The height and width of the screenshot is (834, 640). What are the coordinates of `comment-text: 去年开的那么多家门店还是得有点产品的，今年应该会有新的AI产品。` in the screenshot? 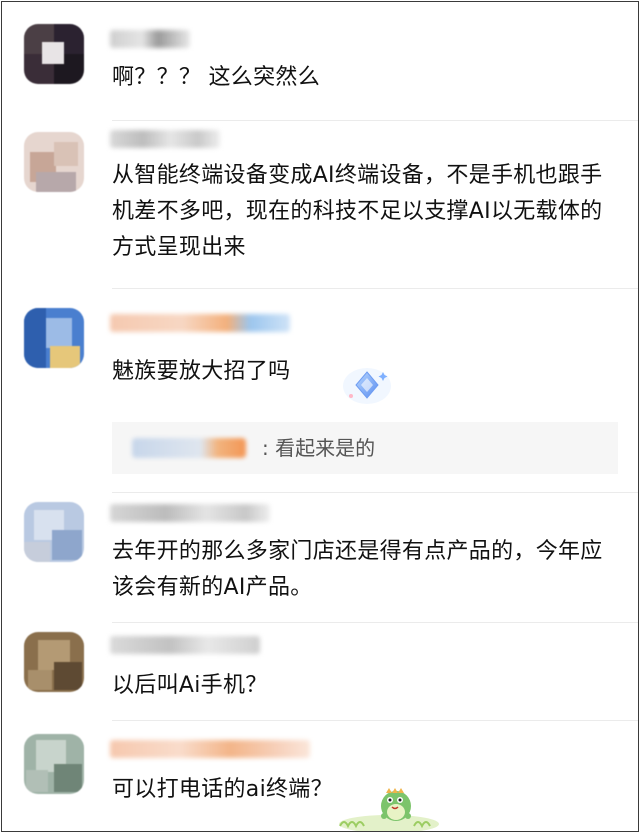 It's located at (357, 569).